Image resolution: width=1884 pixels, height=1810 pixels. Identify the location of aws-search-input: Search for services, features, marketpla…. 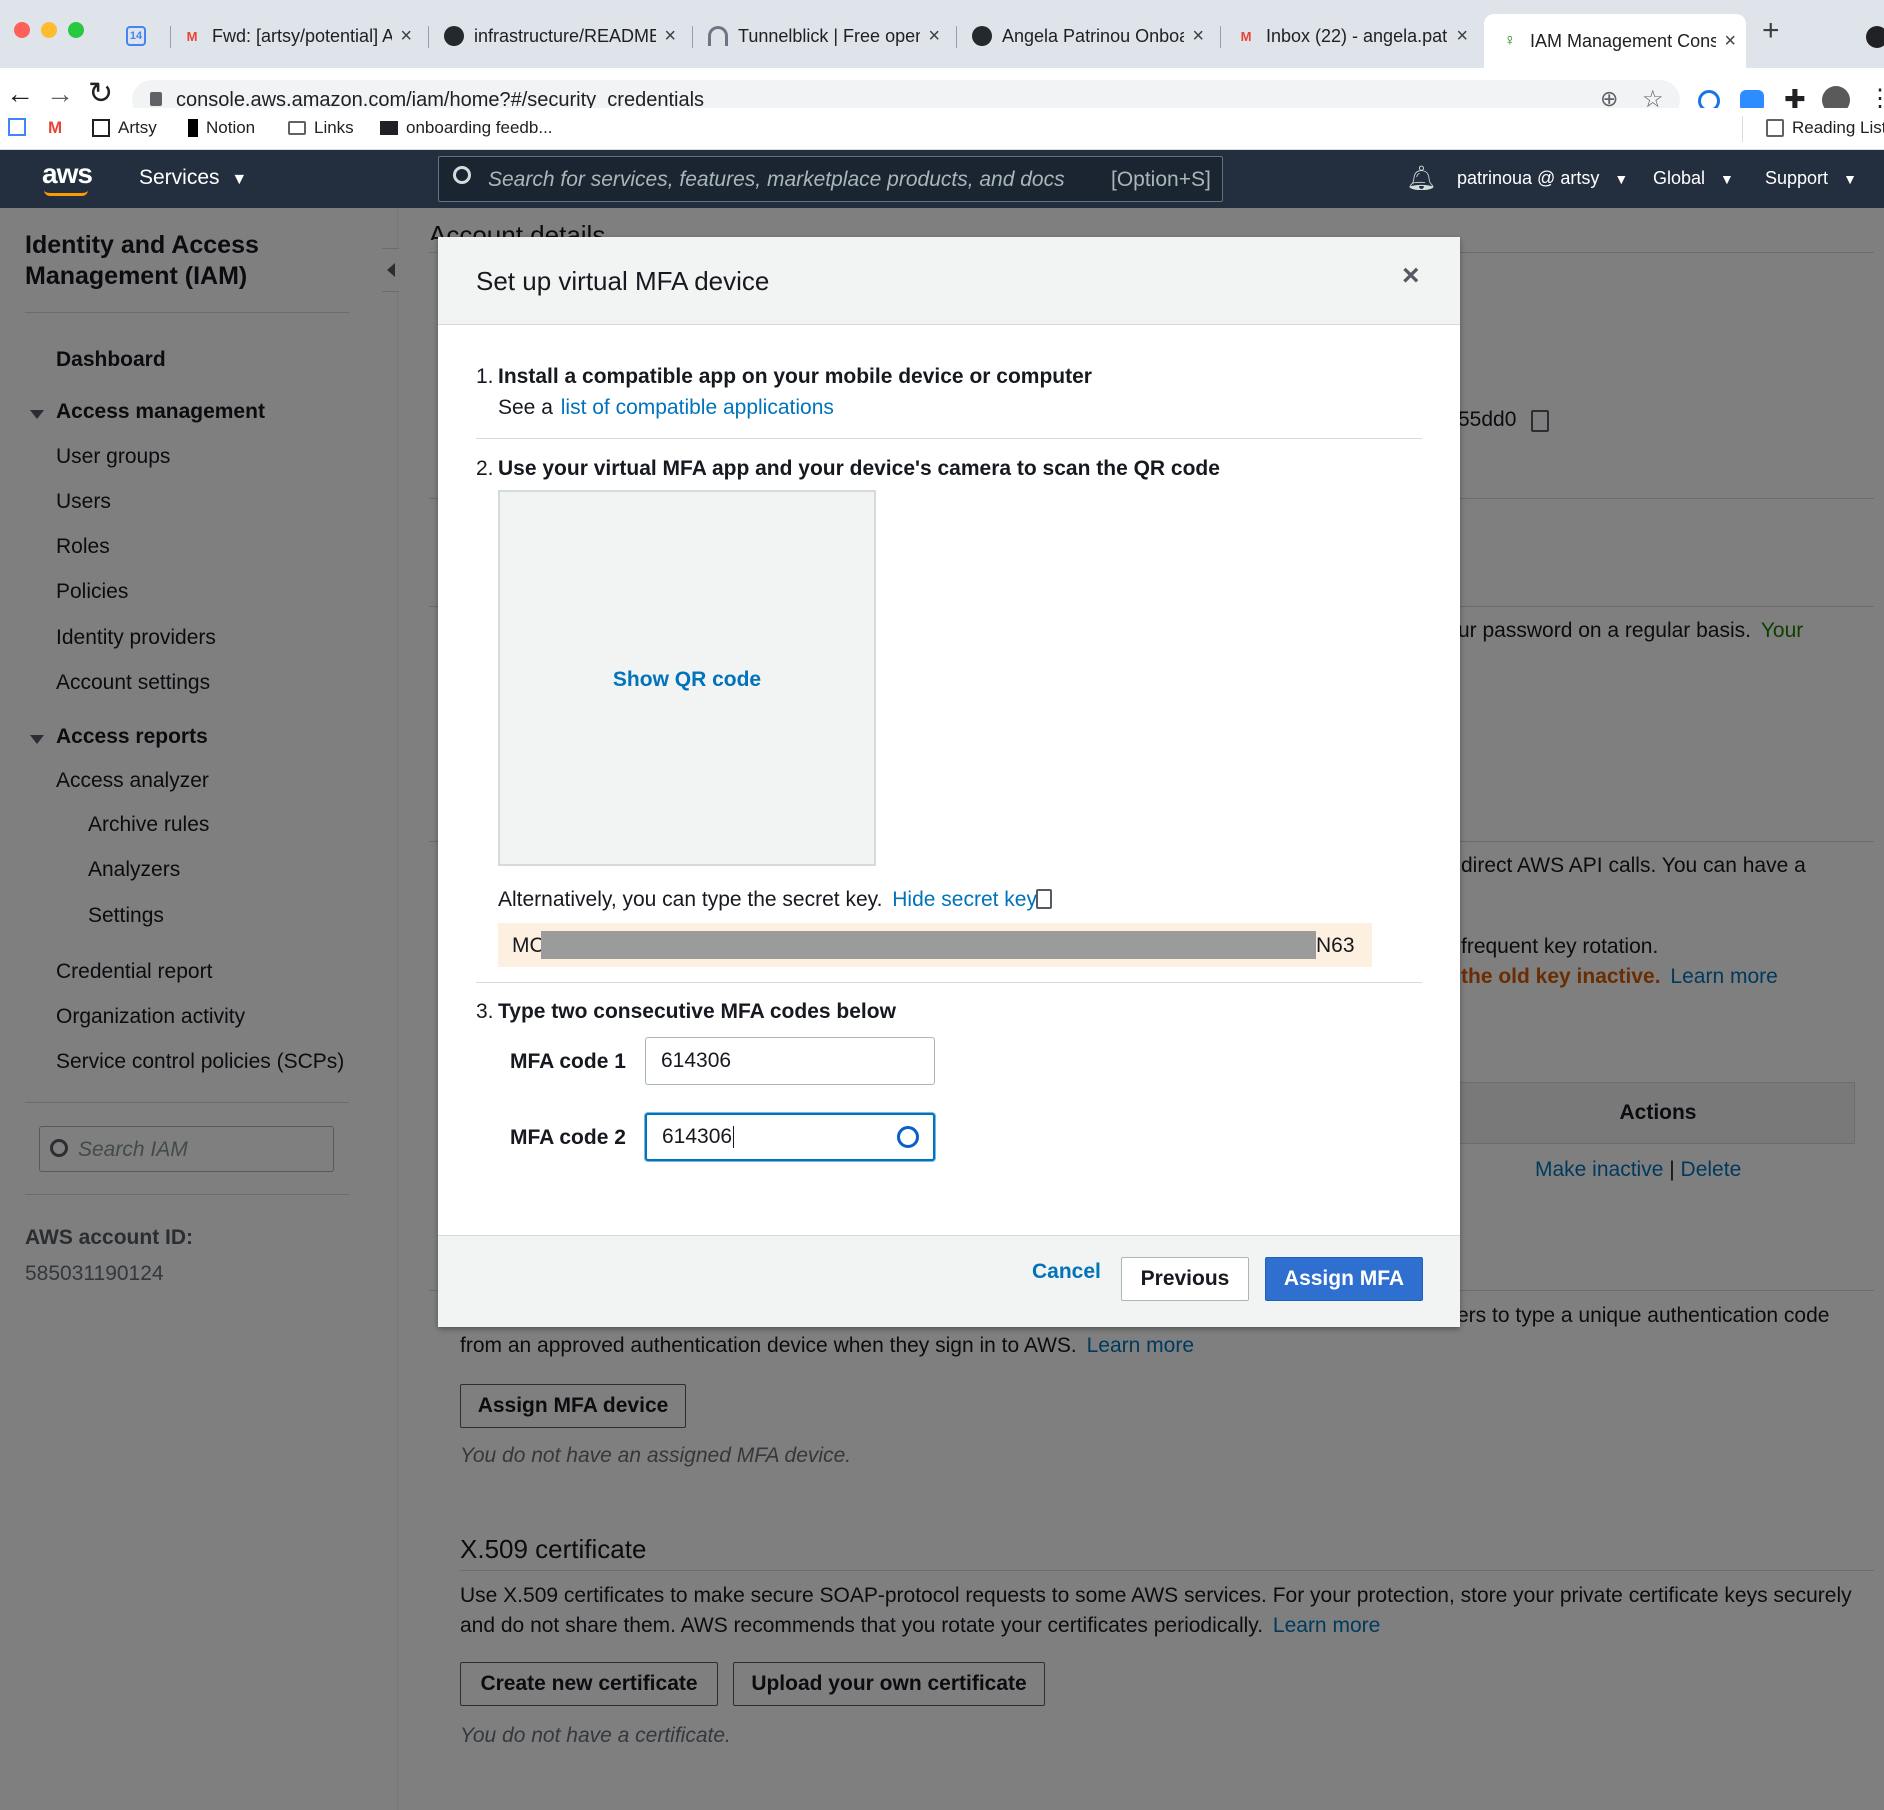
(830, 179).